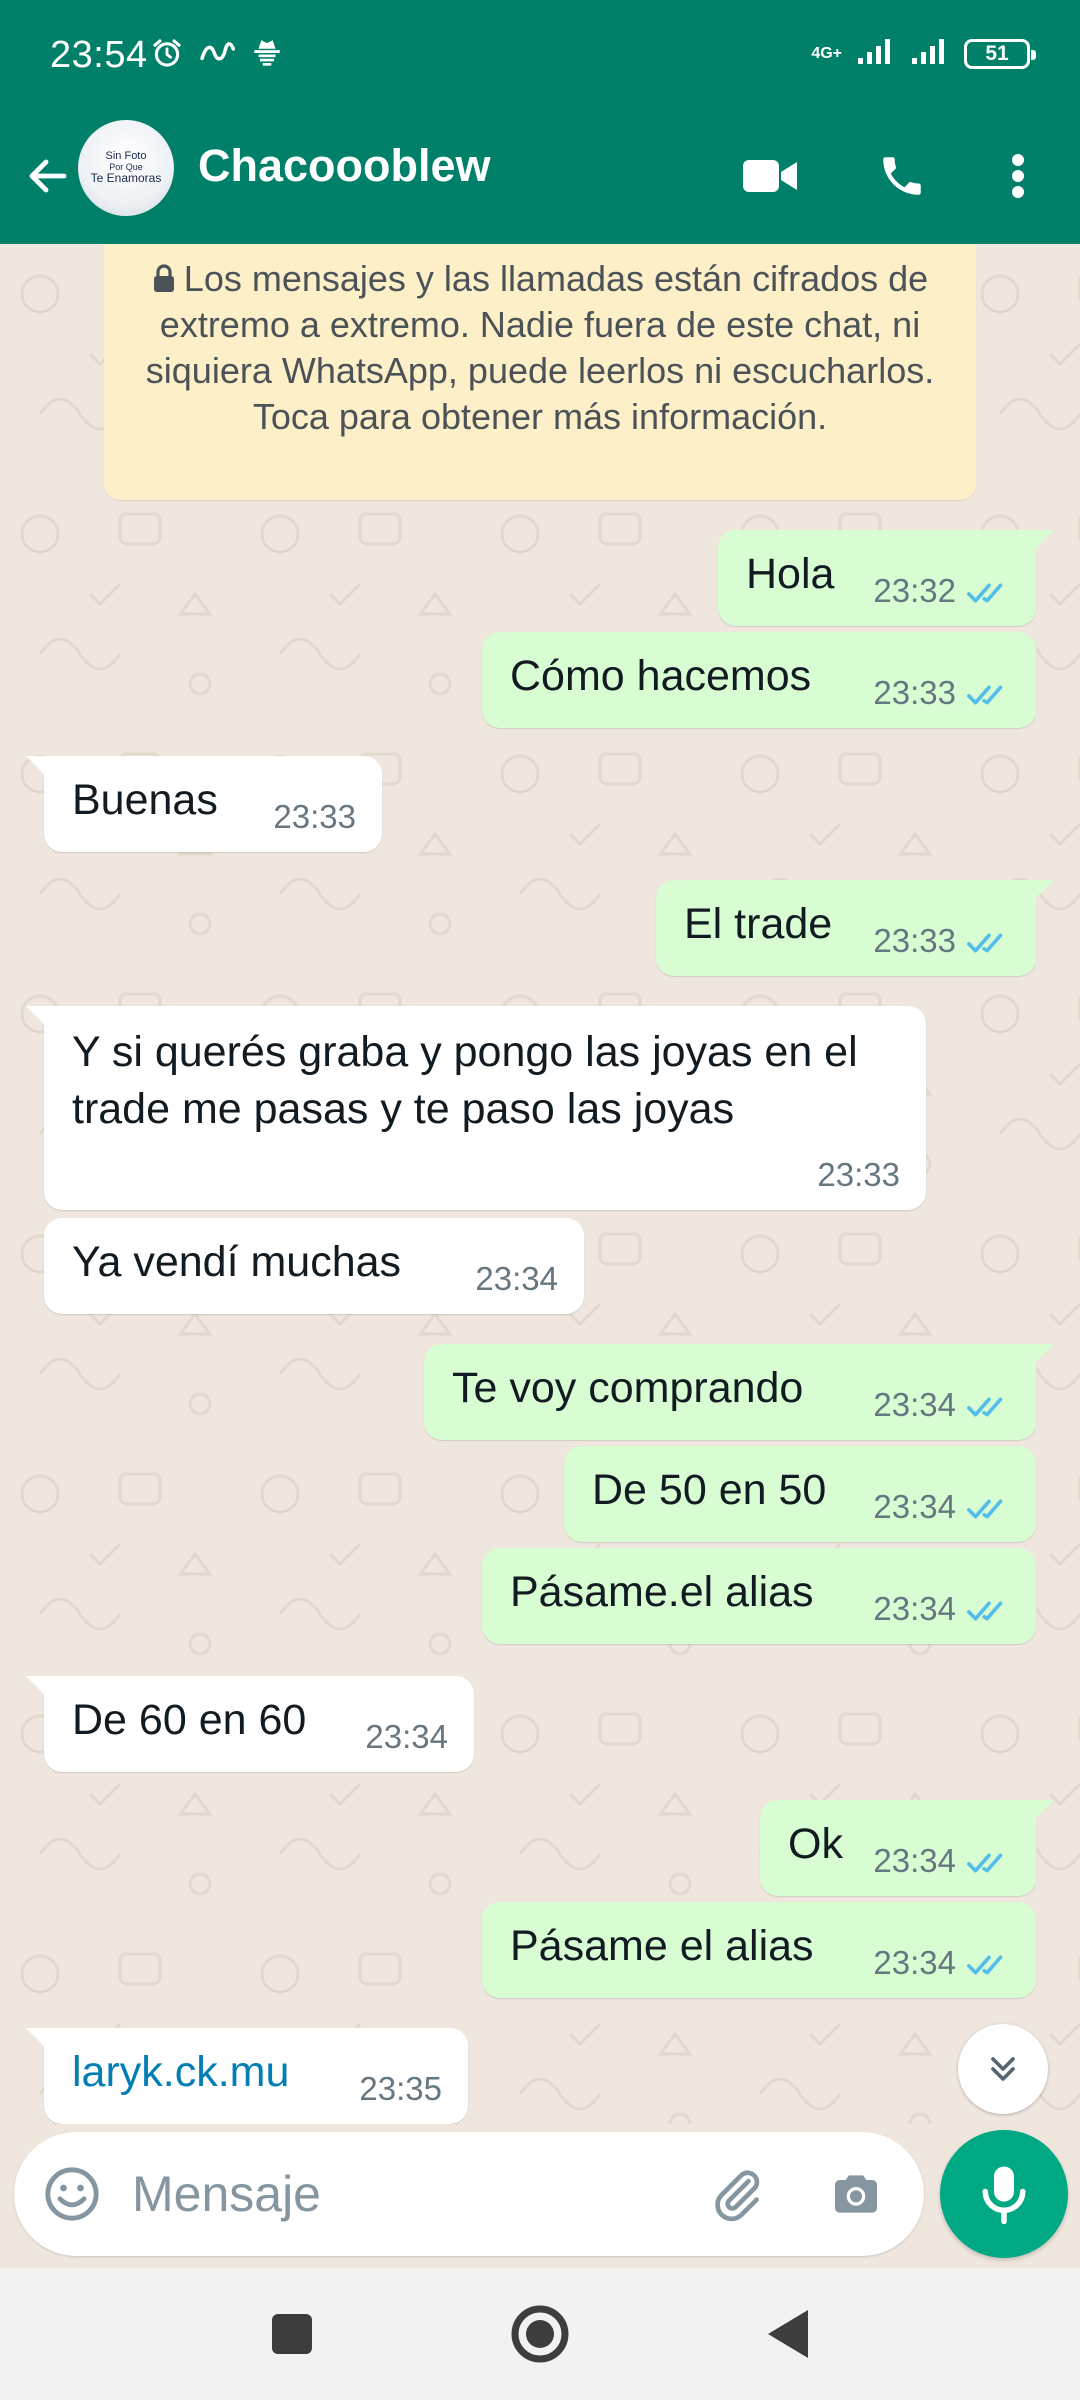 This screenshot has width=1080, height=2400. What do you see at coordinates (788, 2334) in the screenshot?
I see `back-icon` at bounding box center [788, 2334].